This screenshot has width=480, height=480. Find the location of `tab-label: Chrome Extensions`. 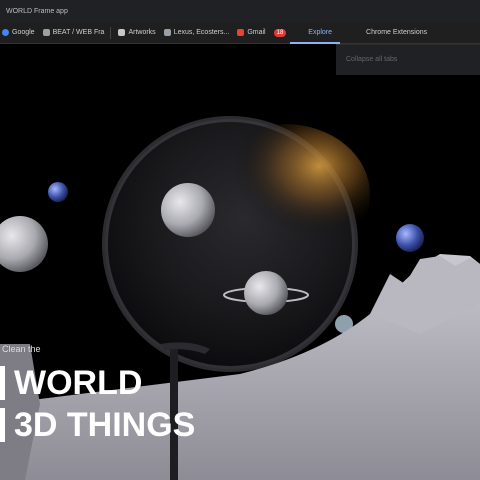

tab-label: Chrome Extensions is located at coordinates (397, 32).